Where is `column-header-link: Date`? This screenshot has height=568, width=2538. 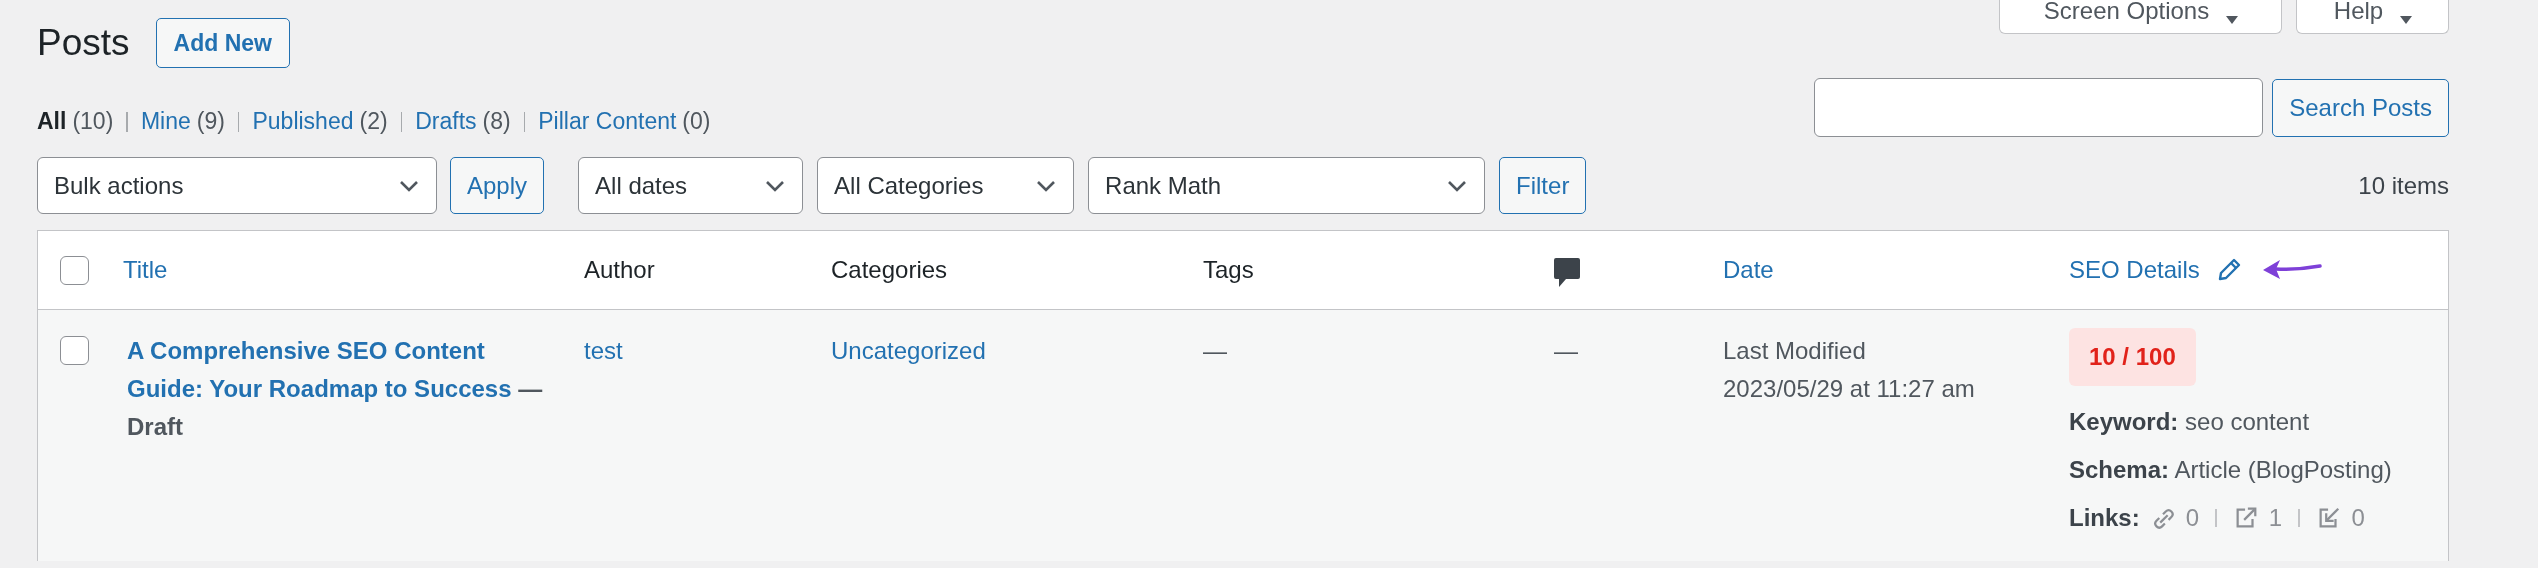 column-header-link: Date is located at coordinates (1748, 270).